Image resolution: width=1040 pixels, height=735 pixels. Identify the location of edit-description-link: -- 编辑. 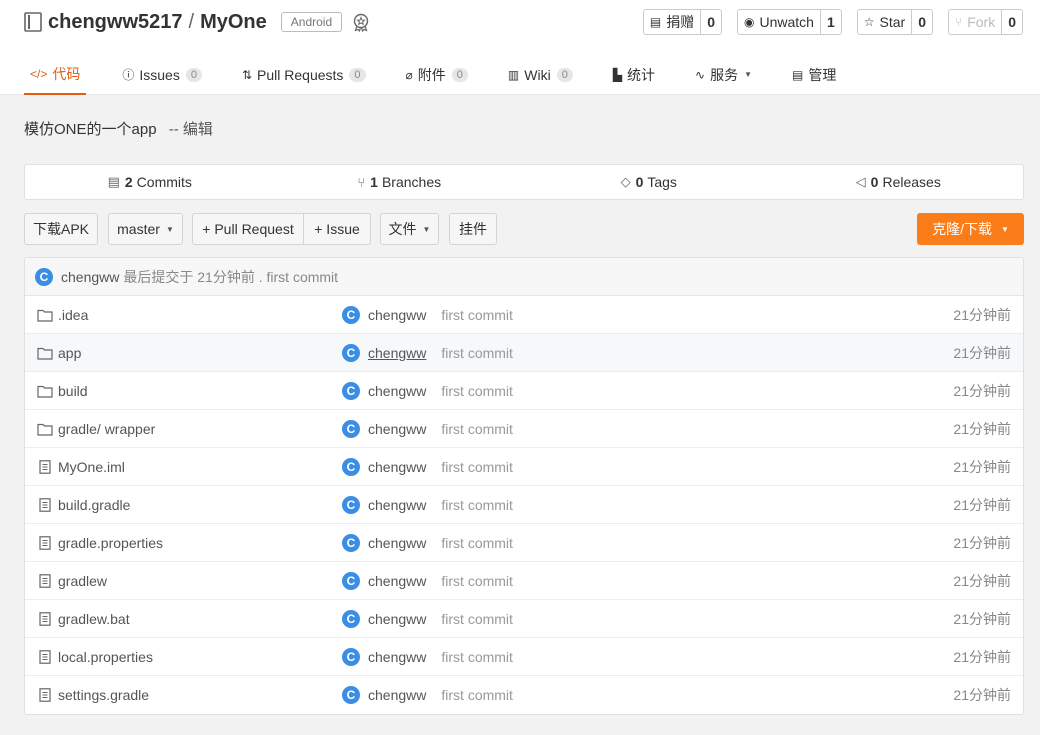
(191, 129).